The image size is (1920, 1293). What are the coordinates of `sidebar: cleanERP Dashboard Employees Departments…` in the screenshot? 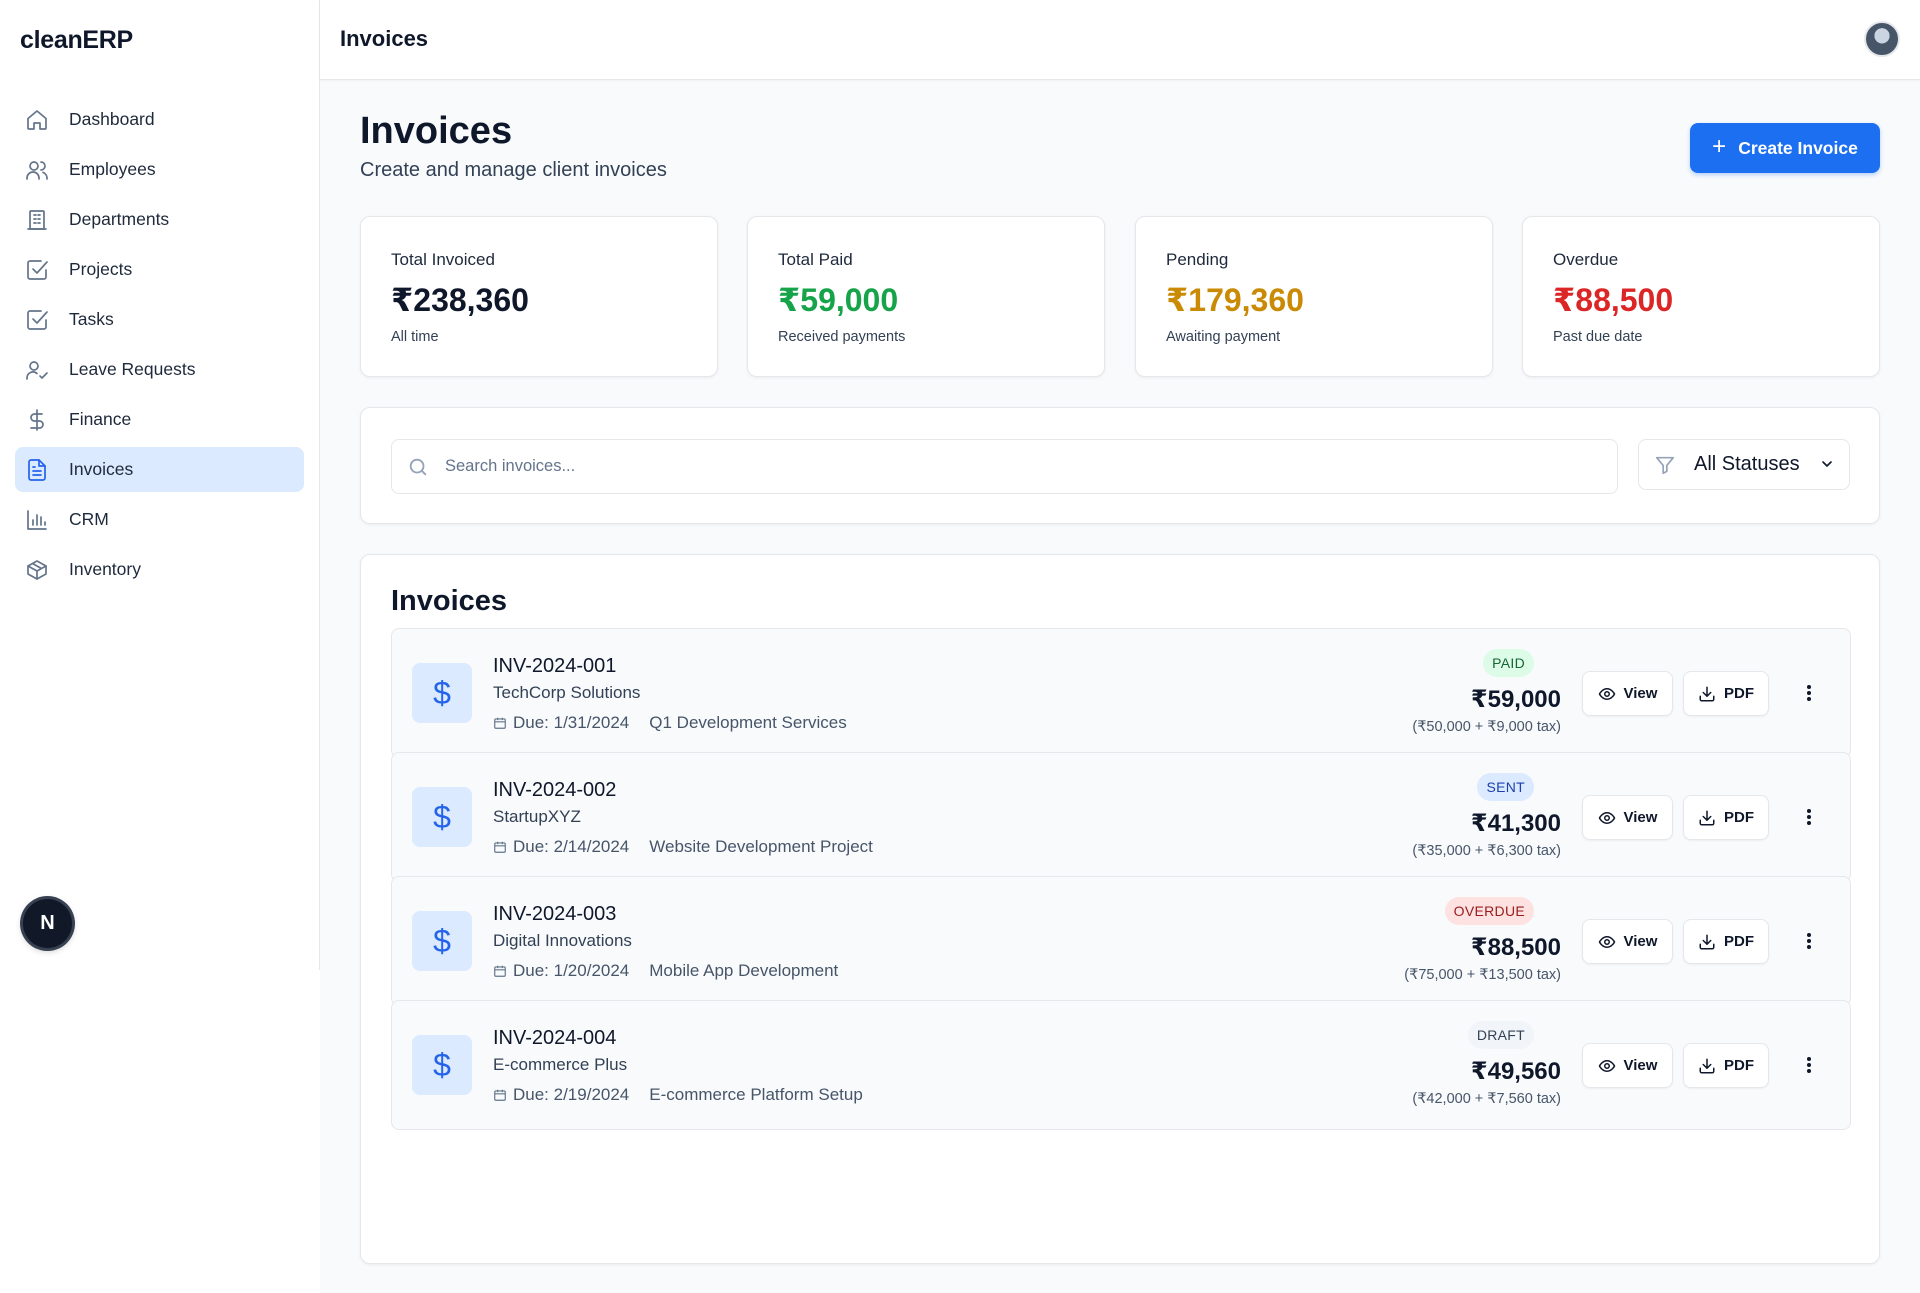 It's located at (160, 485).